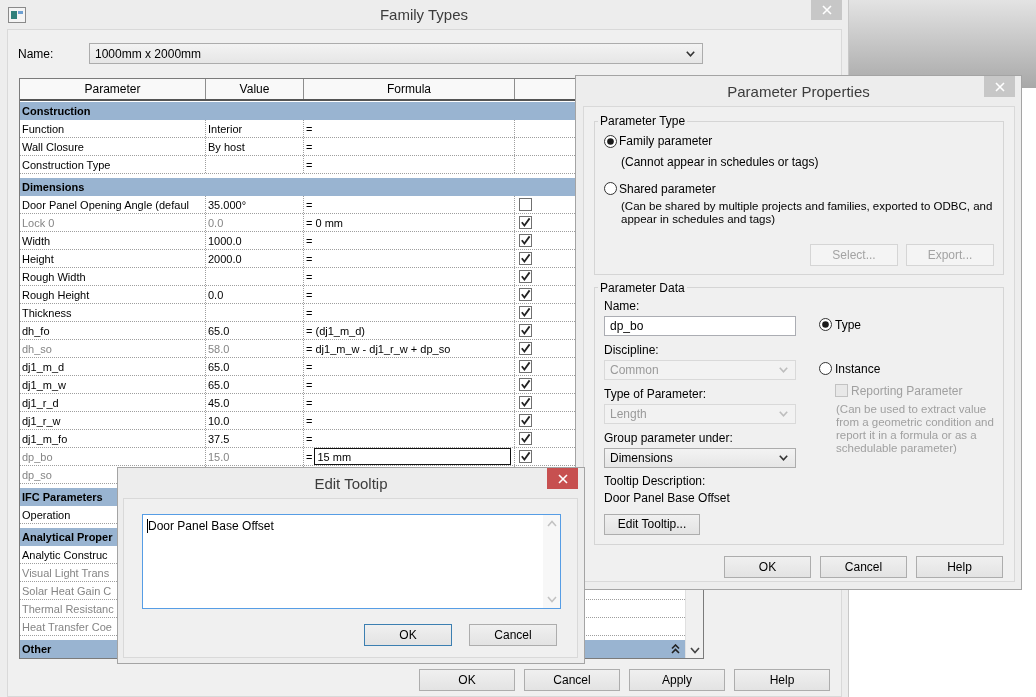  Describe the element at coordinates (700, 325) in the screenshot. I see `text-input: dp_bo` at that location.